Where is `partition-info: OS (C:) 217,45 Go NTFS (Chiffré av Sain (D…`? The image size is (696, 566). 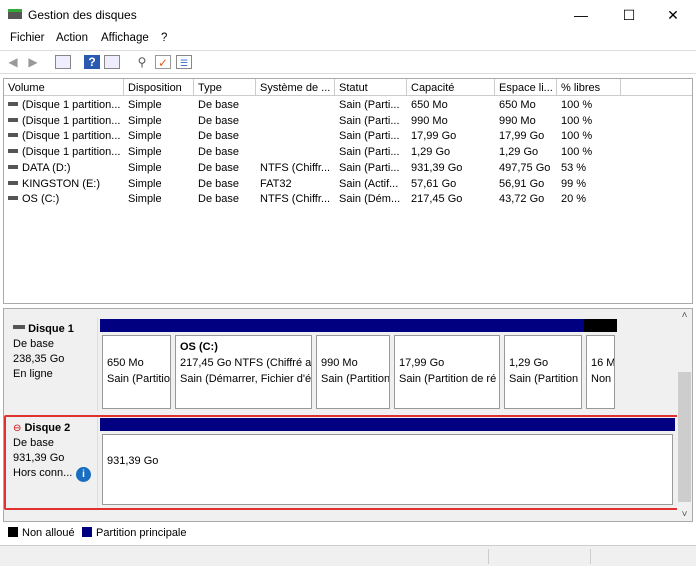 partition-info: OS (C:) 217,45 Go NTFS (Chiffré av Sain (D… is located at coordinates (243, 372).